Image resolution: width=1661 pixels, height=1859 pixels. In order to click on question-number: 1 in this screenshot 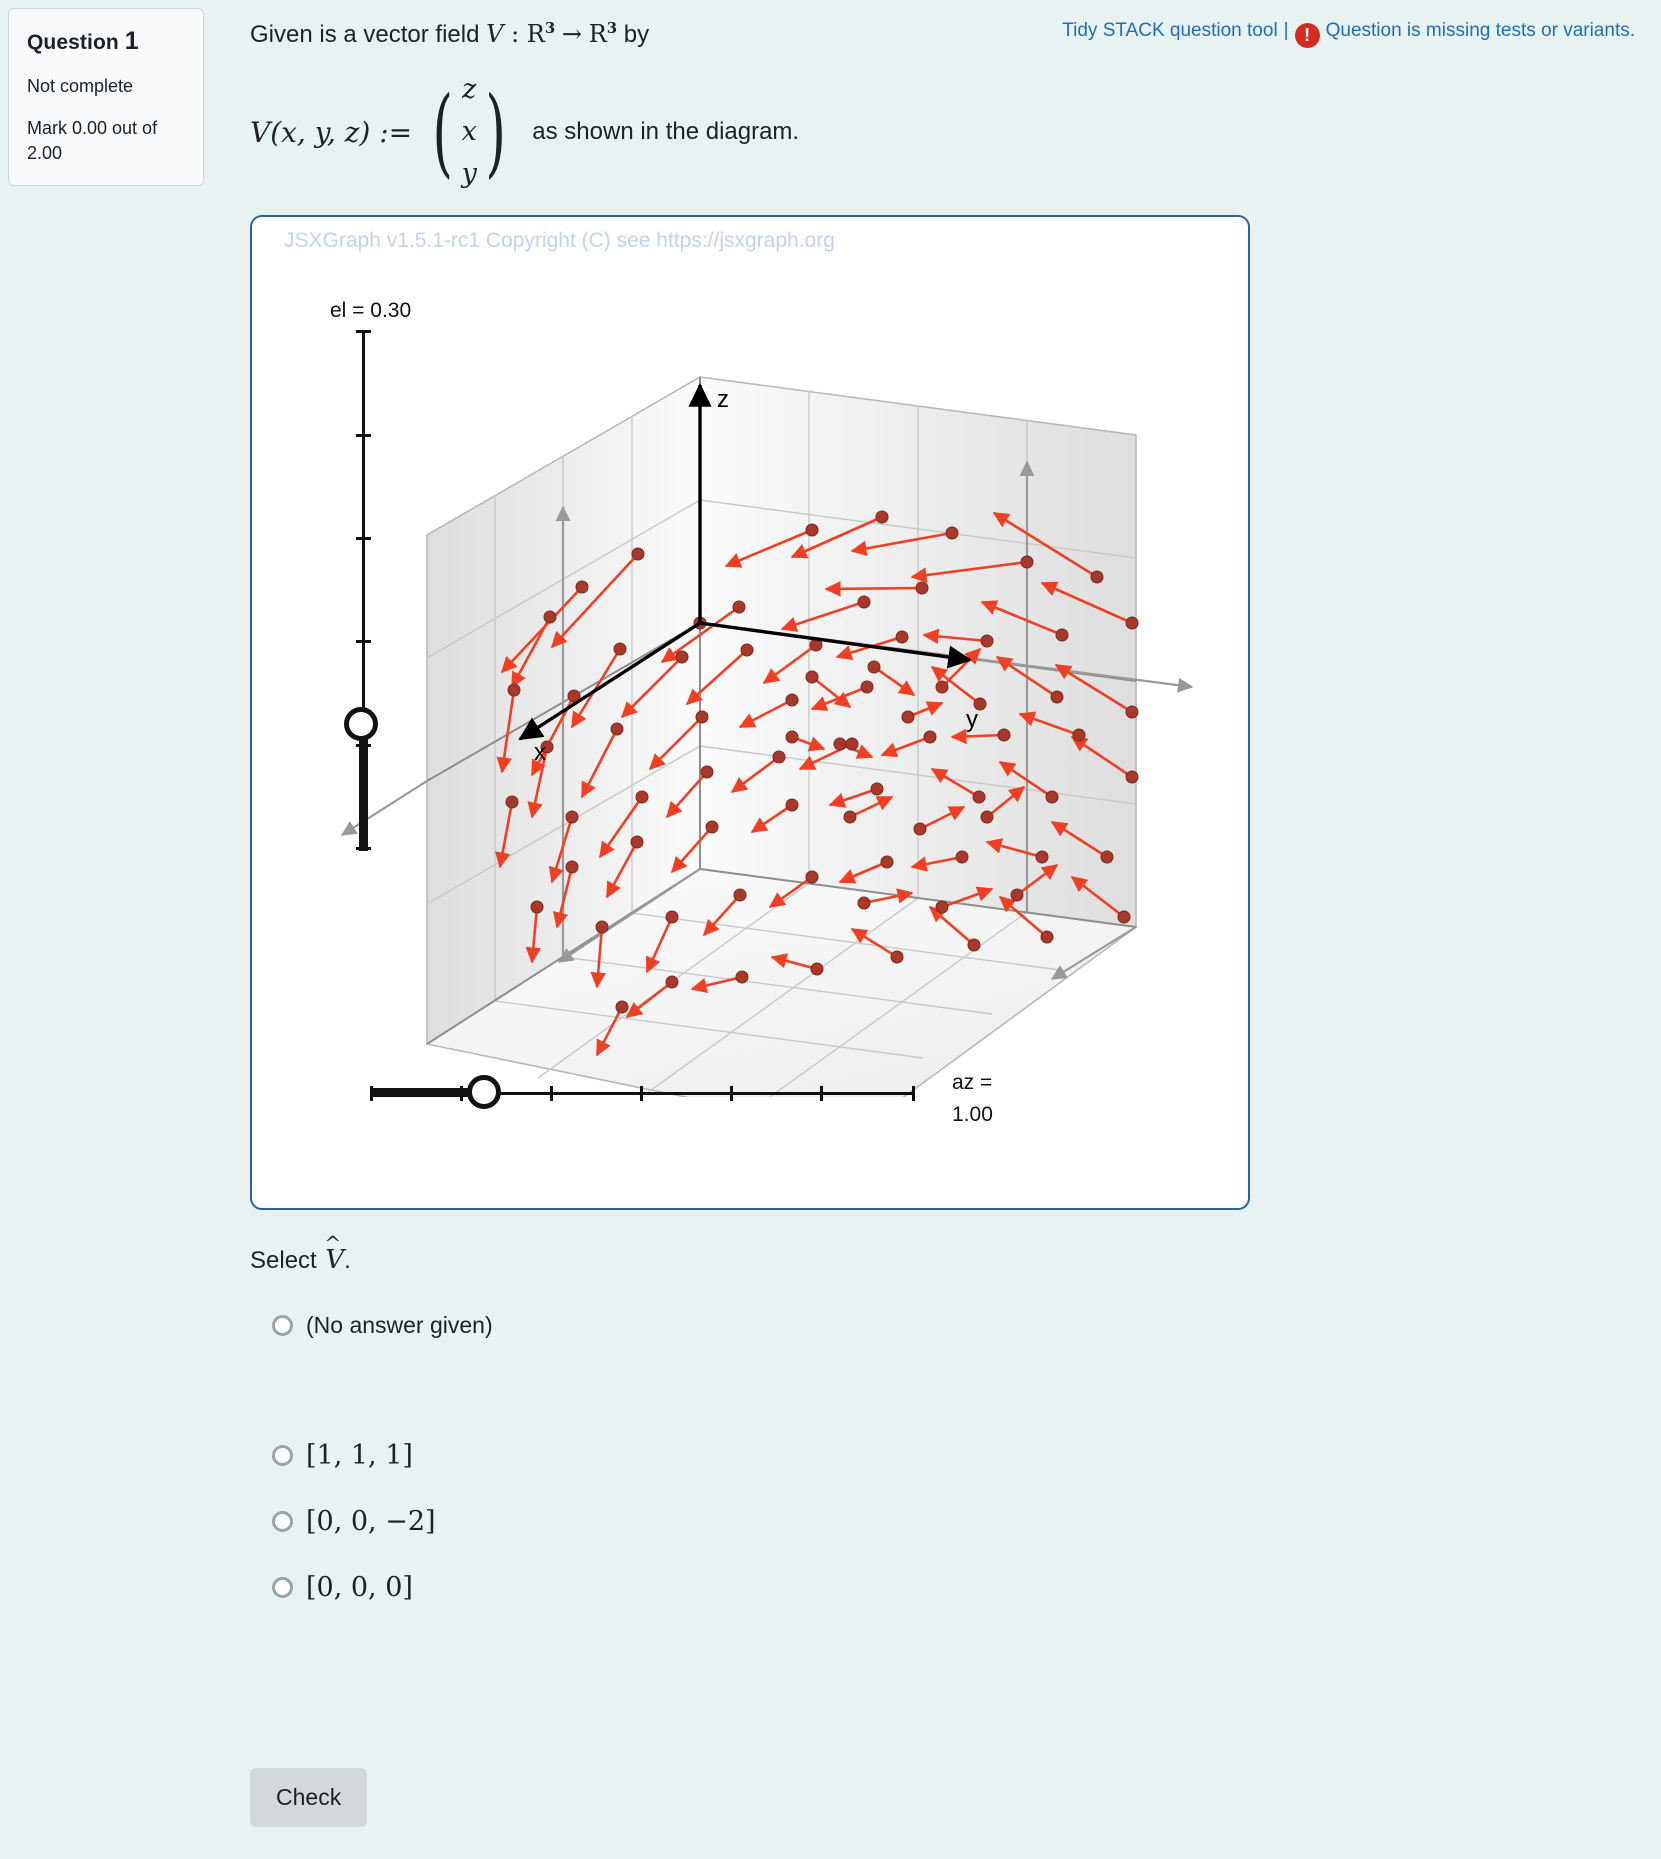, I will do `click(131, 41)`.